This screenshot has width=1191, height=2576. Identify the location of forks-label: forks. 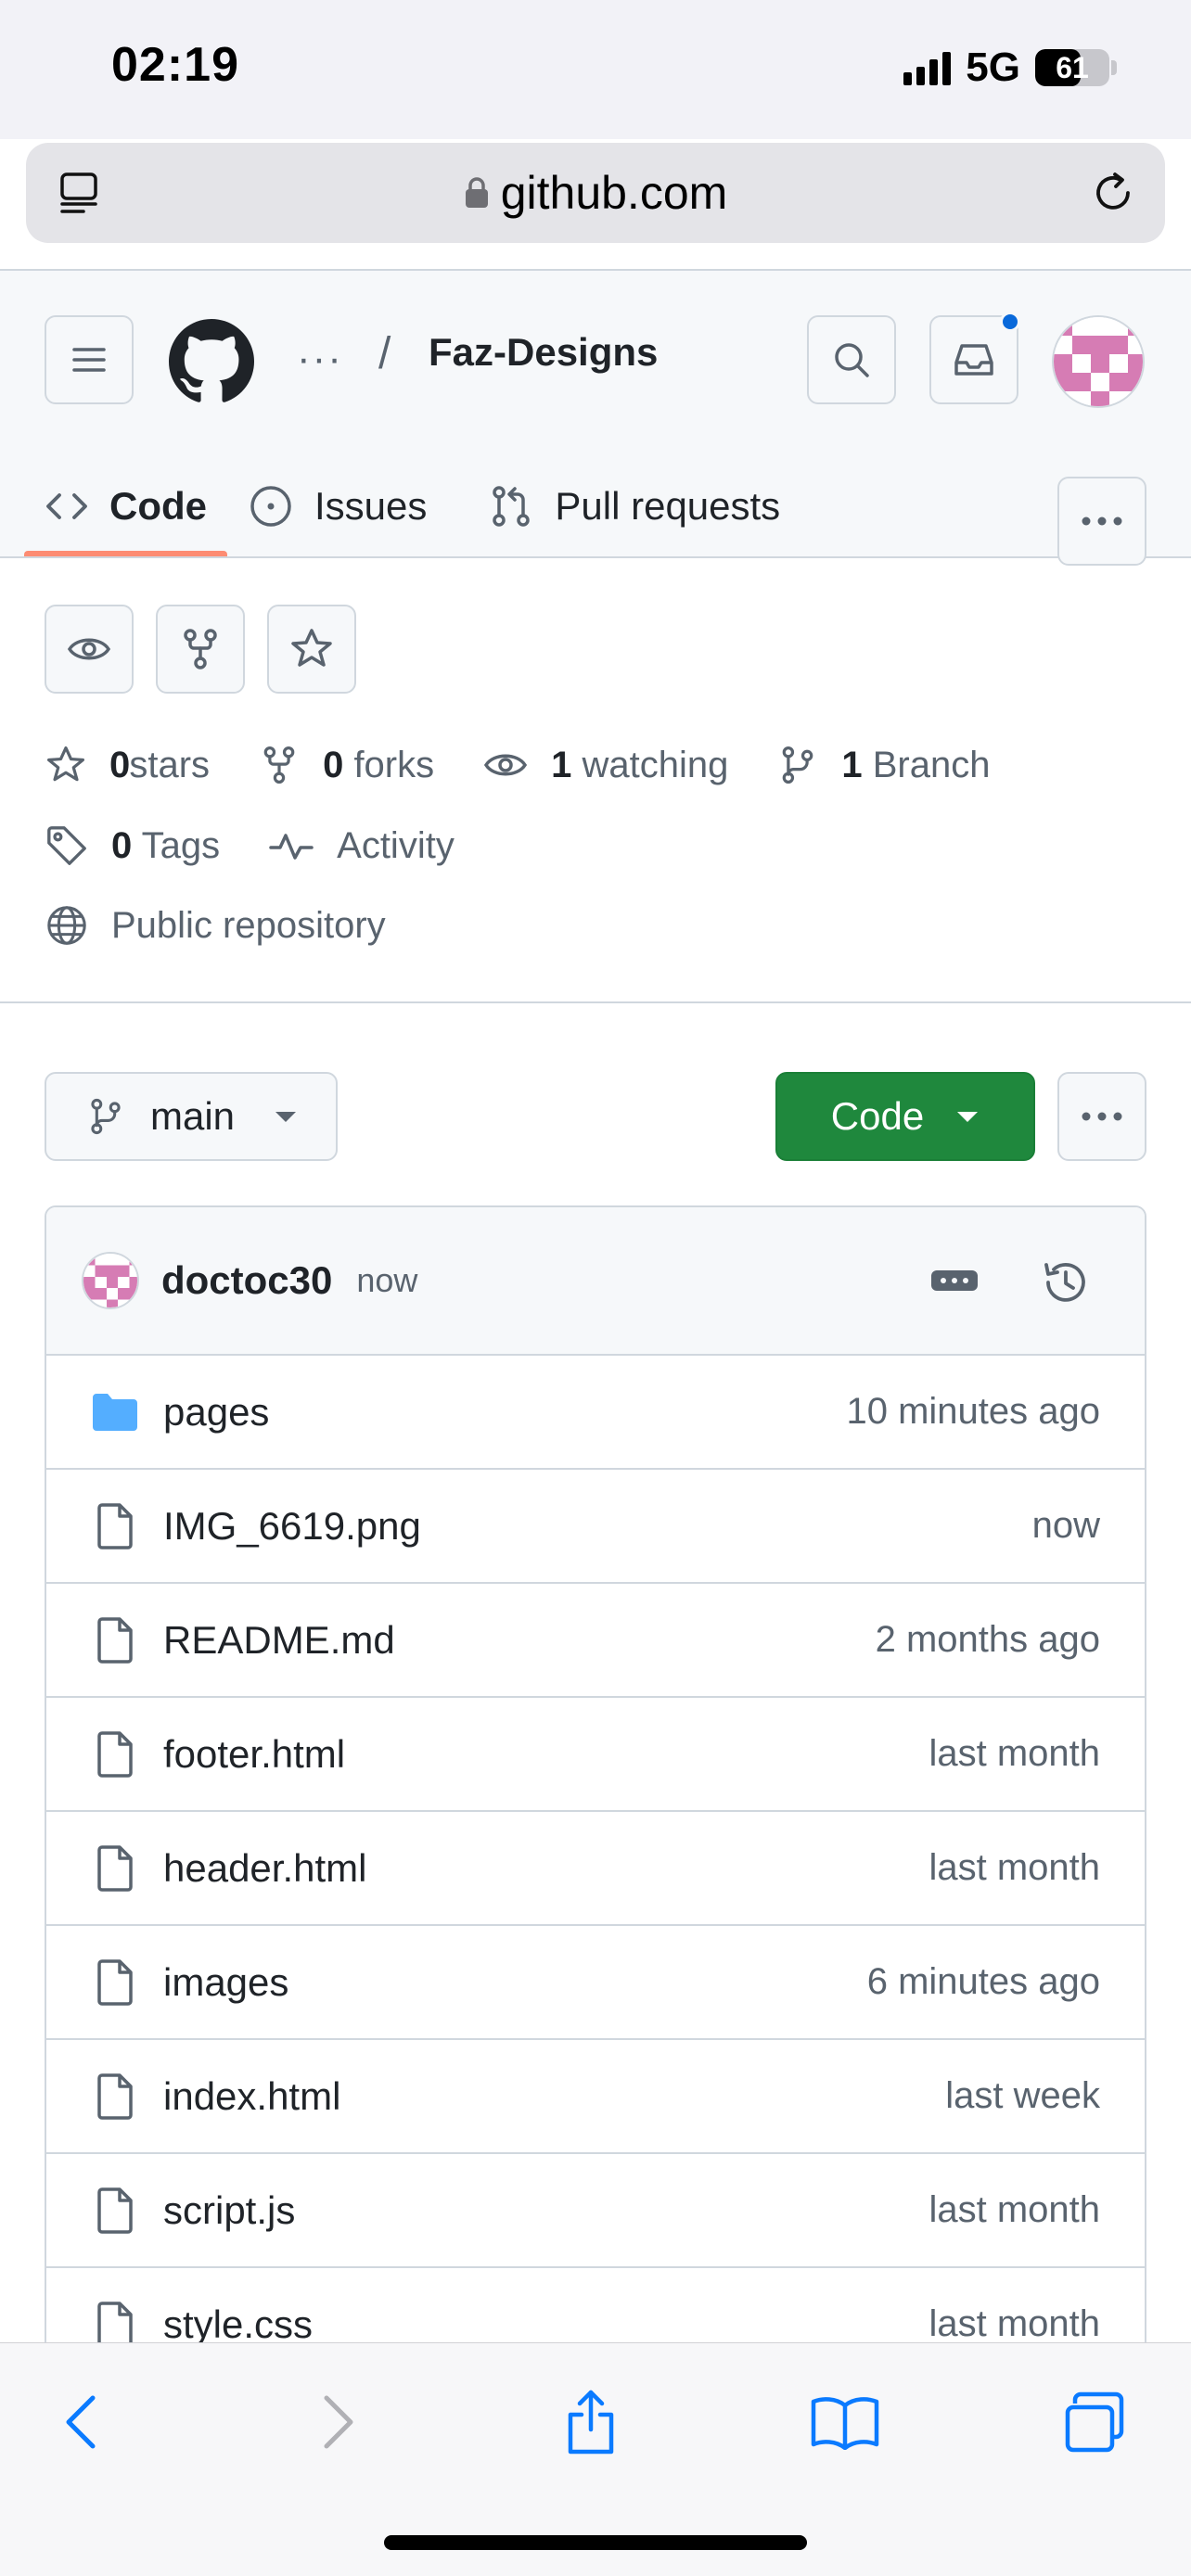
(394, 764).